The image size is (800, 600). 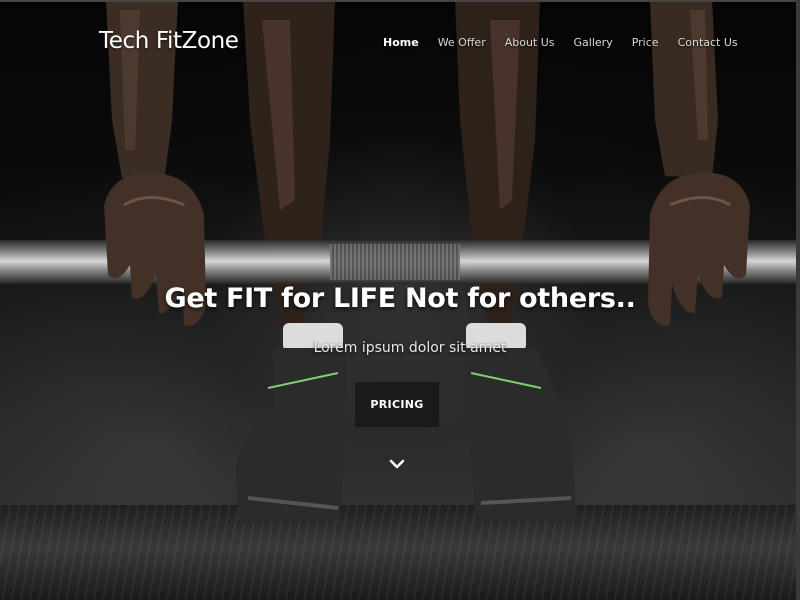 I want to click on site-logo: Tech FitZone, so click(x=169, y=41).